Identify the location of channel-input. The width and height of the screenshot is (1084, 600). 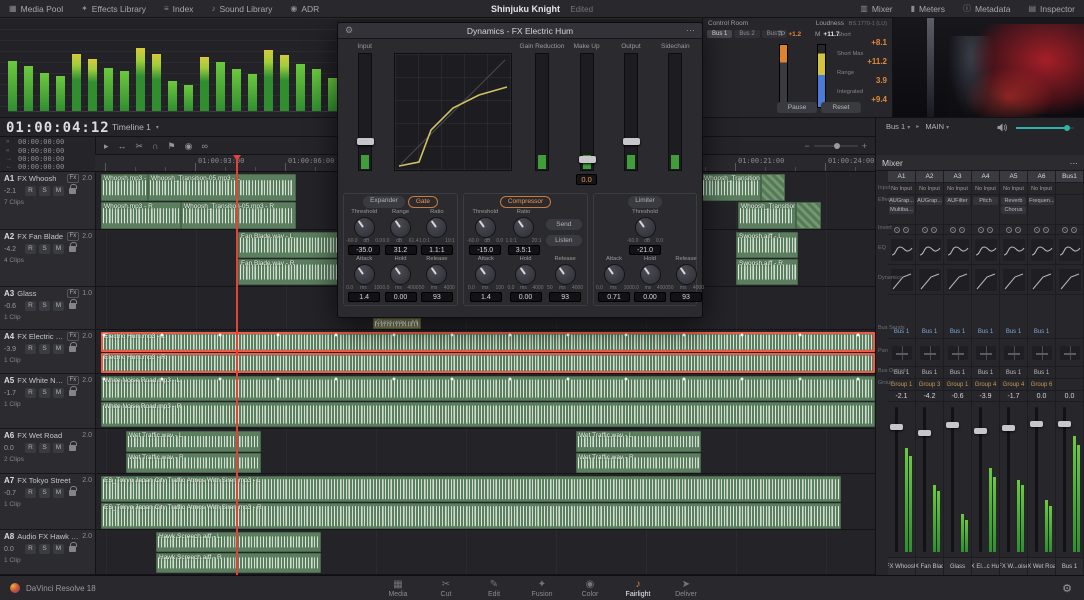
(1069, 189).